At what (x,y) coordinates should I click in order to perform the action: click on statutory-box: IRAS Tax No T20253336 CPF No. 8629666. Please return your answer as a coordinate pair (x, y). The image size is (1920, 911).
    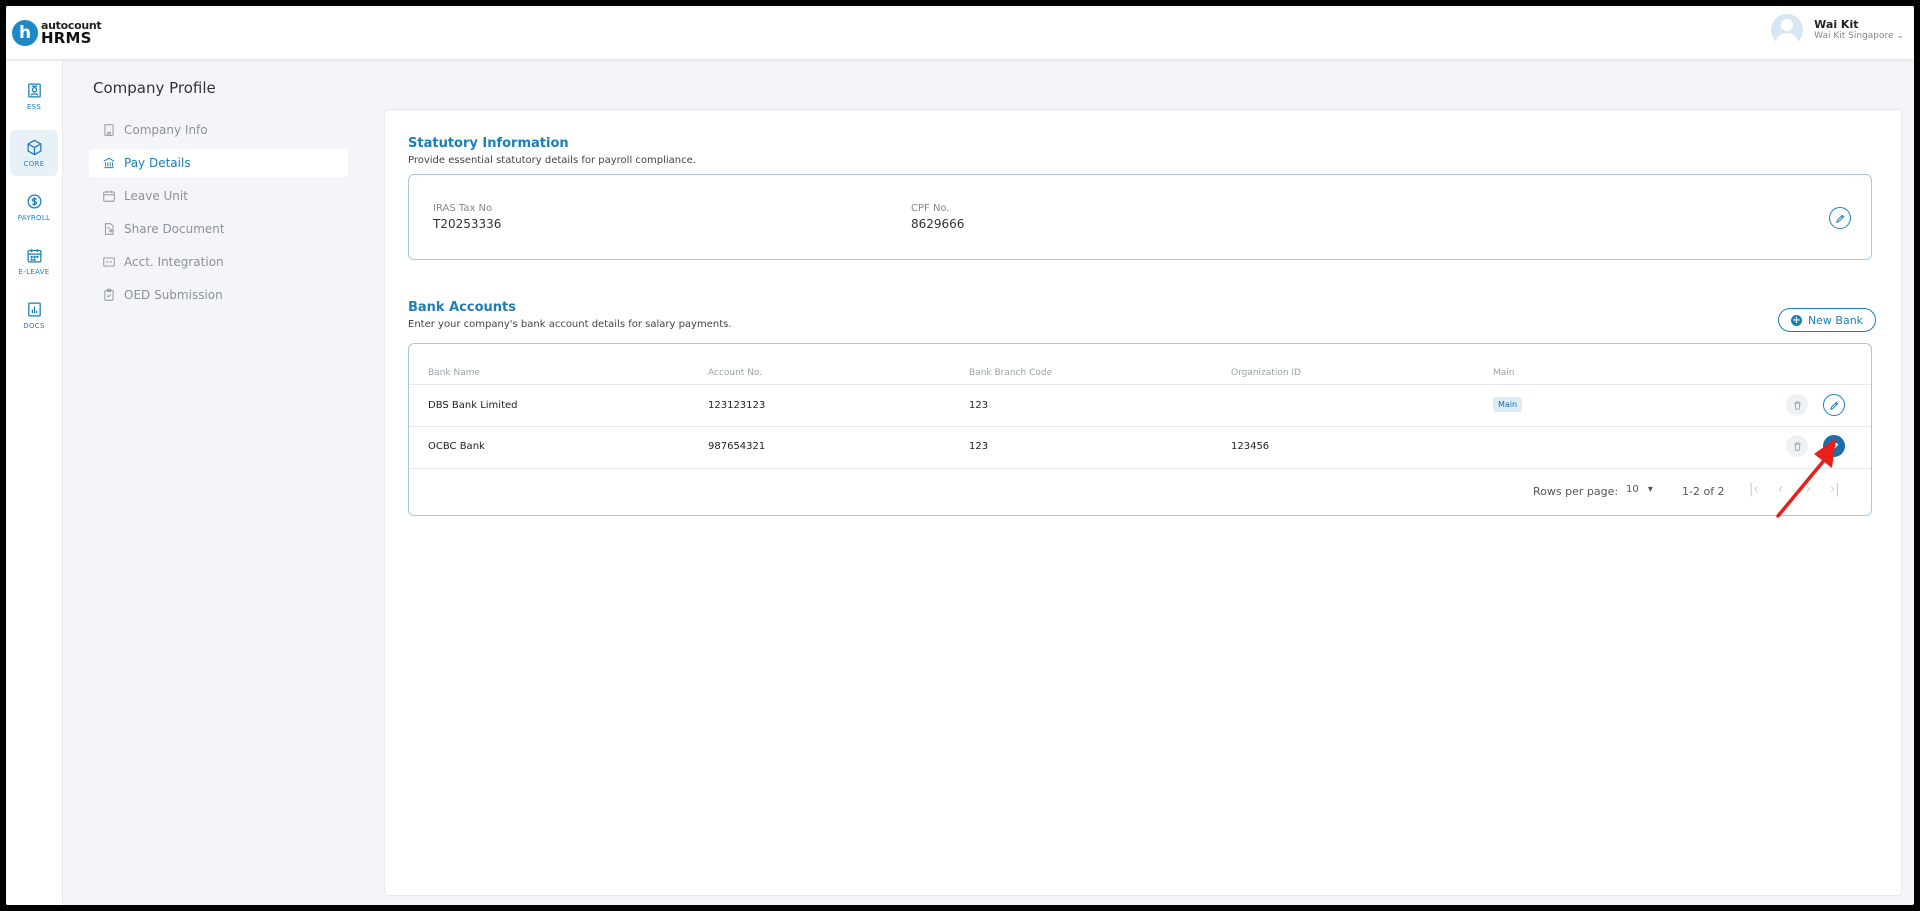
    Looking at the image, I should click on (1140, 217).